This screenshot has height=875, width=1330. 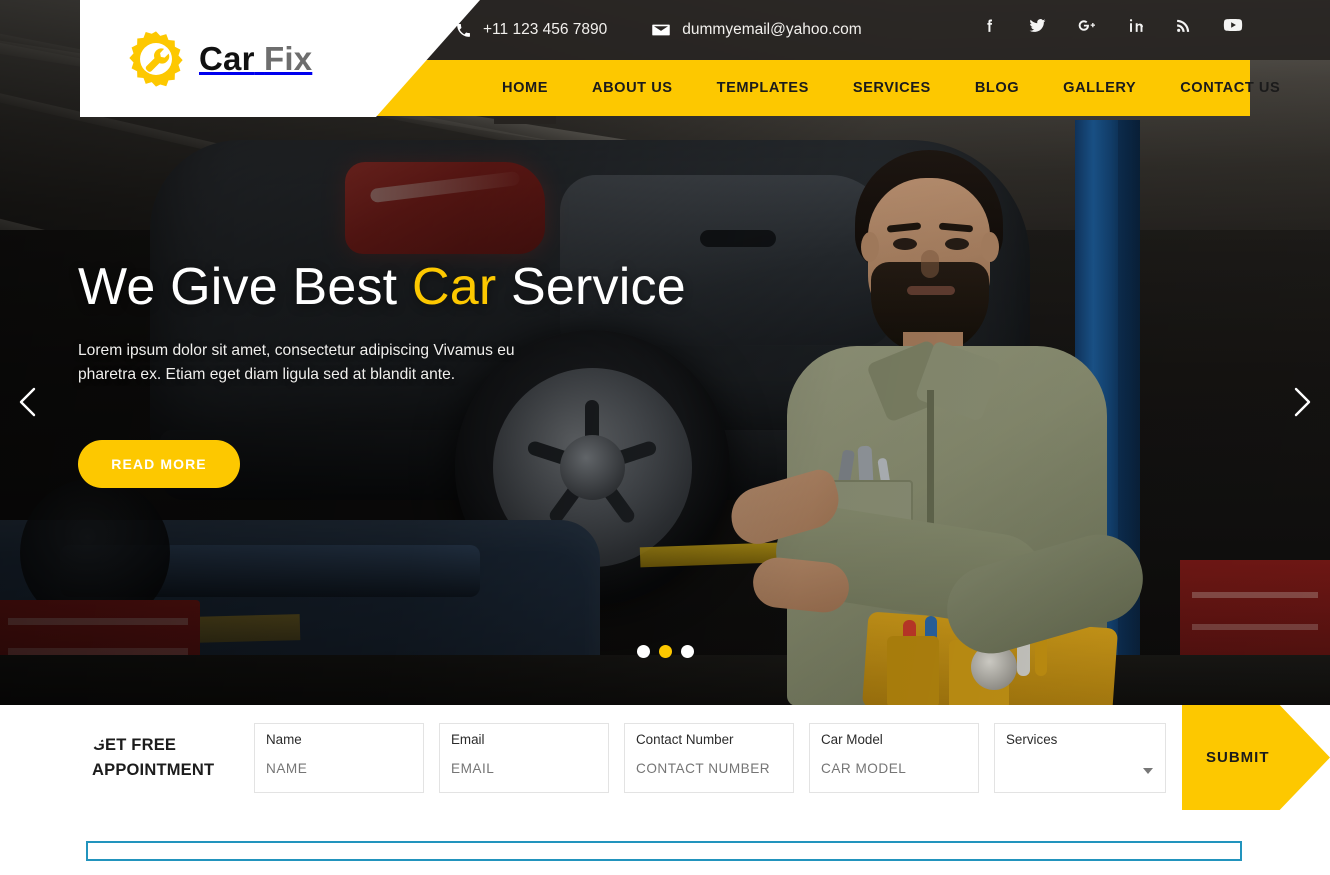 What do you see at coordinates (1233, 25) in the screenshot?
I see `youtube-icon` at bounding box center [1233, 25].